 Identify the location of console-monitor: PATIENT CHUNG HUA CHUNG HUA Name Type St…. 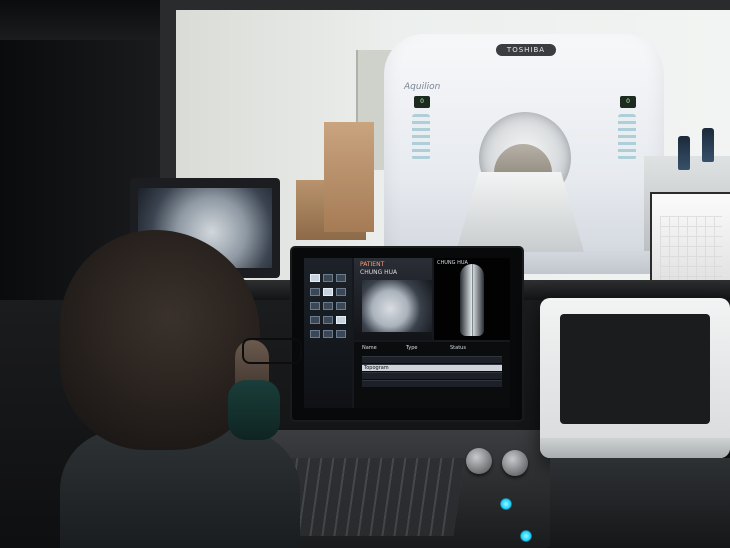
(407, 334).